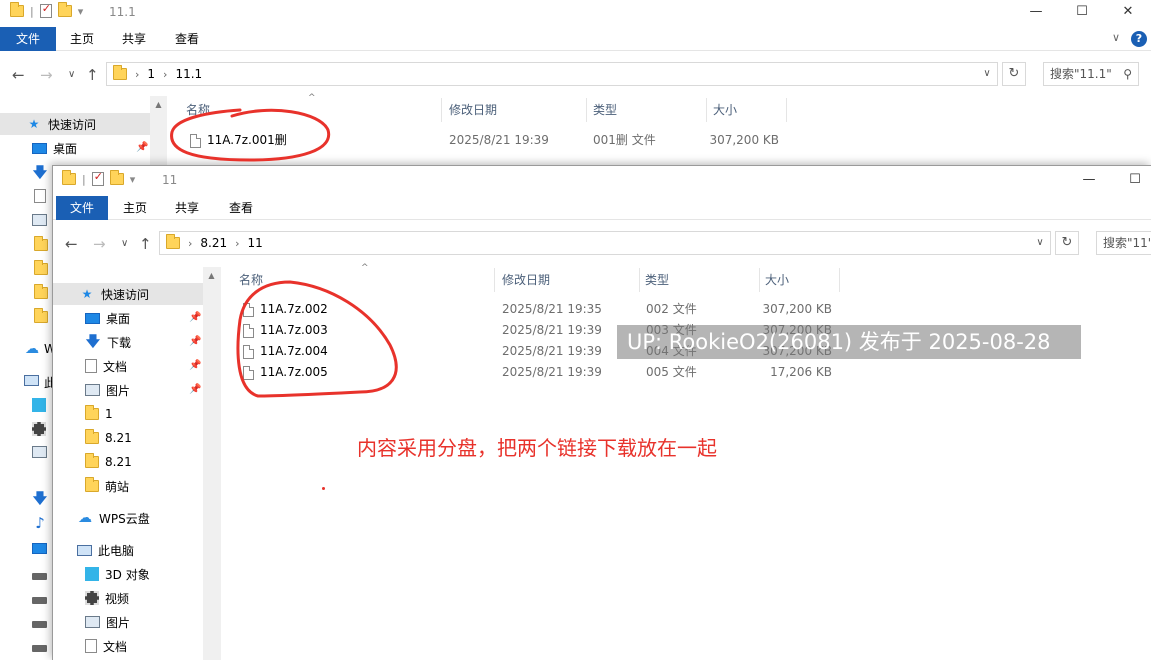  What do you see at coordinates (128, 518) in the screenshot?
I see `nav-item: ☁ WPS云盘` at bounding box center [128, 518].